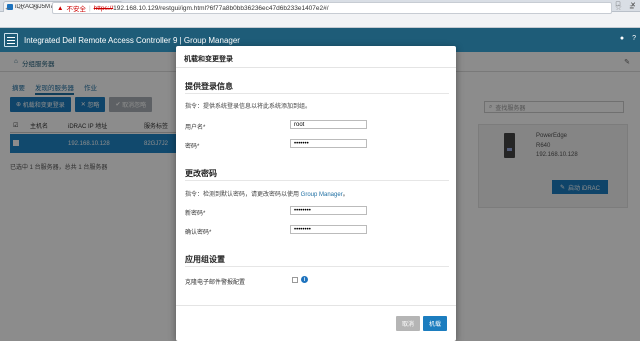 The width and height of the screenshot is (640, 341). I want to click on onboard-submit-button: 机载, so click(435, 323).